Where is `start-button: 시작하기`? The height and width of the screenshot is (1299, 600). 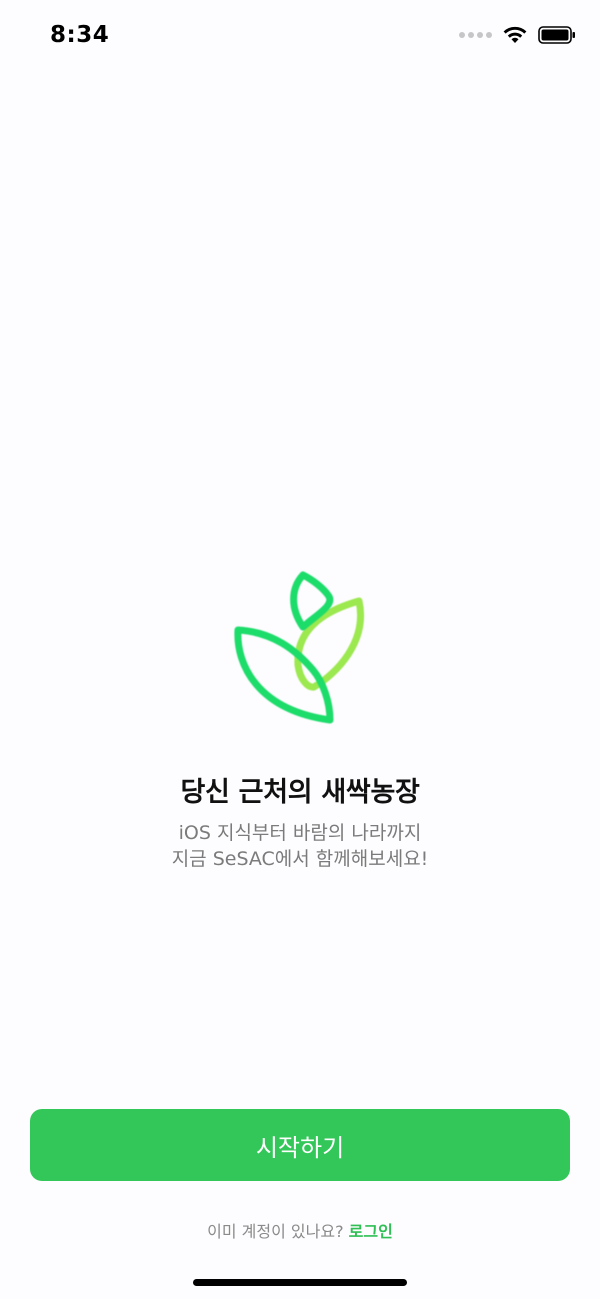 start-button: 시작하기 is located at coordinates (300, 1145).